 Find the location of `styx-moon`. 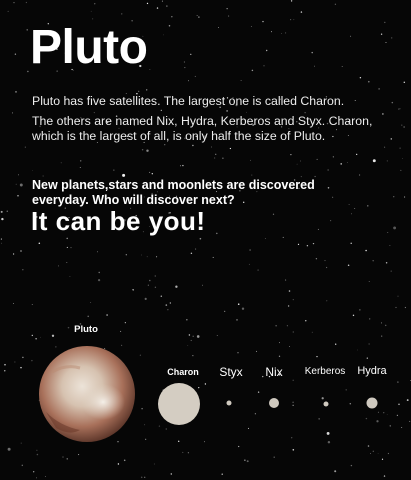

styx-moon is located at coordinates (229, 403).